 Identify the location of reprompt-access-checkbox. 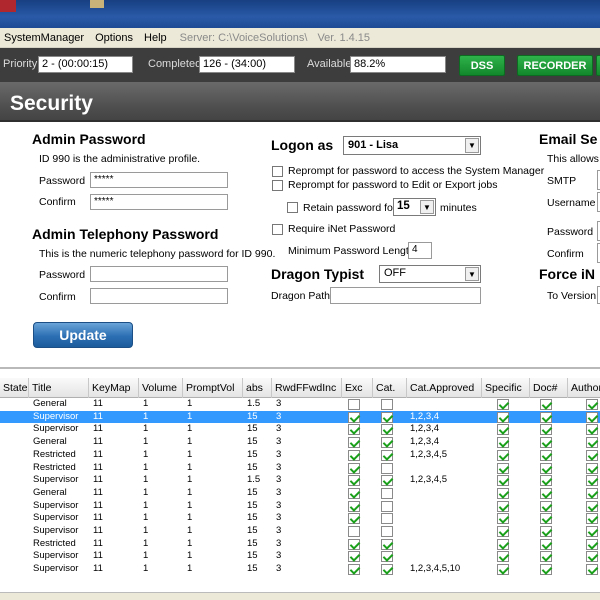
(277, 171).